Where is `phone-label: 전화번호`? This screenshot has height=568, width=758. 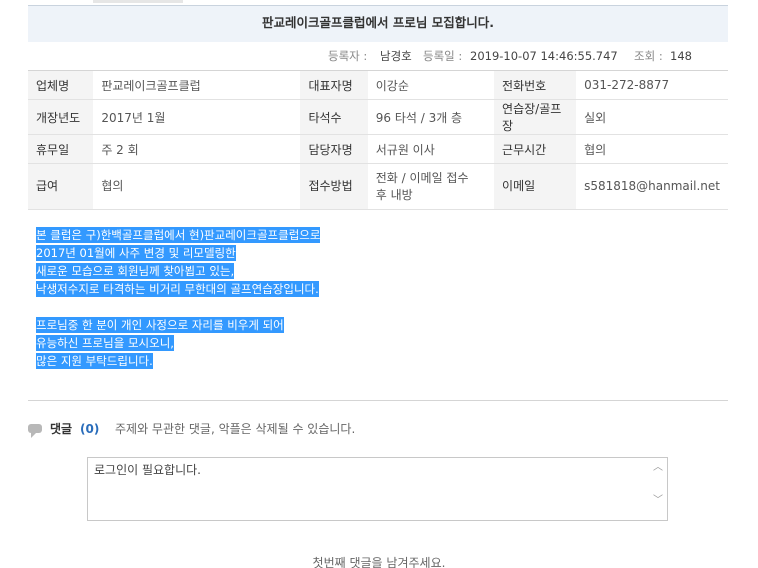 phone-label: 전화번호 is located at coordinates (535, 85).